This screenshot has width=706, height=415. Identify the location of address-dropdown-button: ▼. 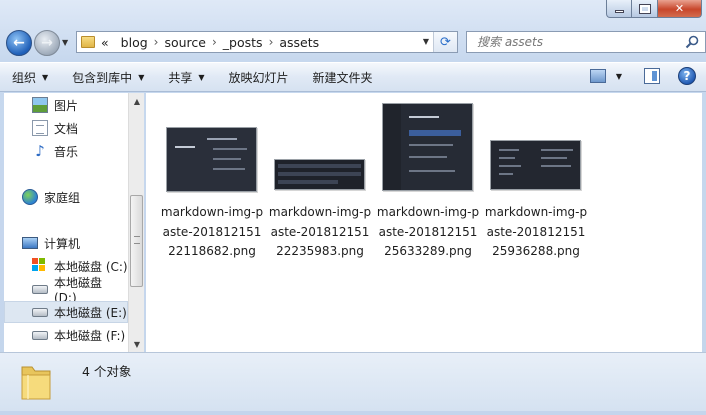
(426, 41).